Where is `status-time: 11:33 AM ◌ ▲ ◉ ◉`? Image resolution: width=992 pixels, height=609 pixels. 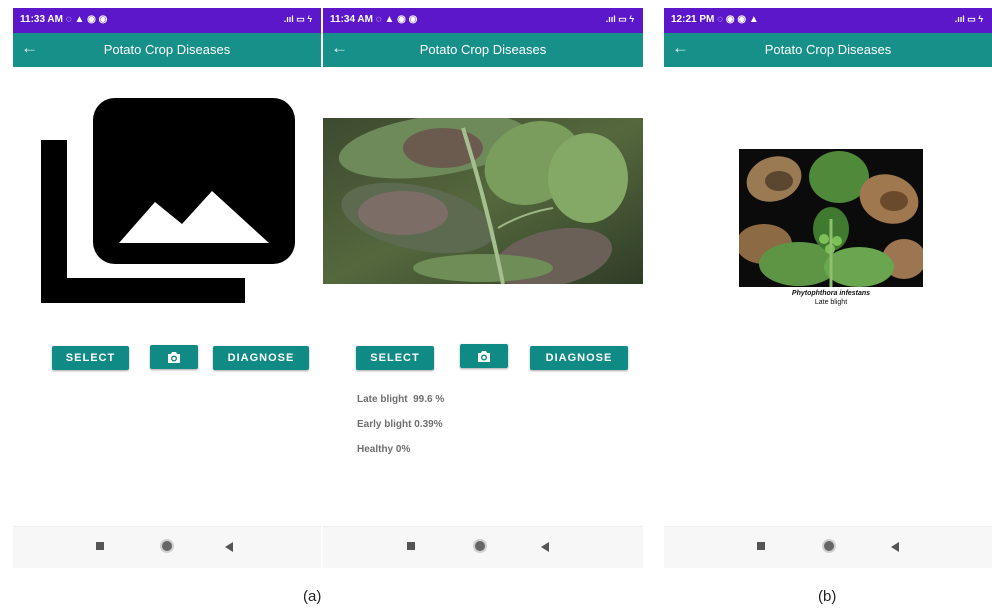
status-time: 11:33 AM ◌ ▲ ◉ ◉ is located at coordinates (64, 19).